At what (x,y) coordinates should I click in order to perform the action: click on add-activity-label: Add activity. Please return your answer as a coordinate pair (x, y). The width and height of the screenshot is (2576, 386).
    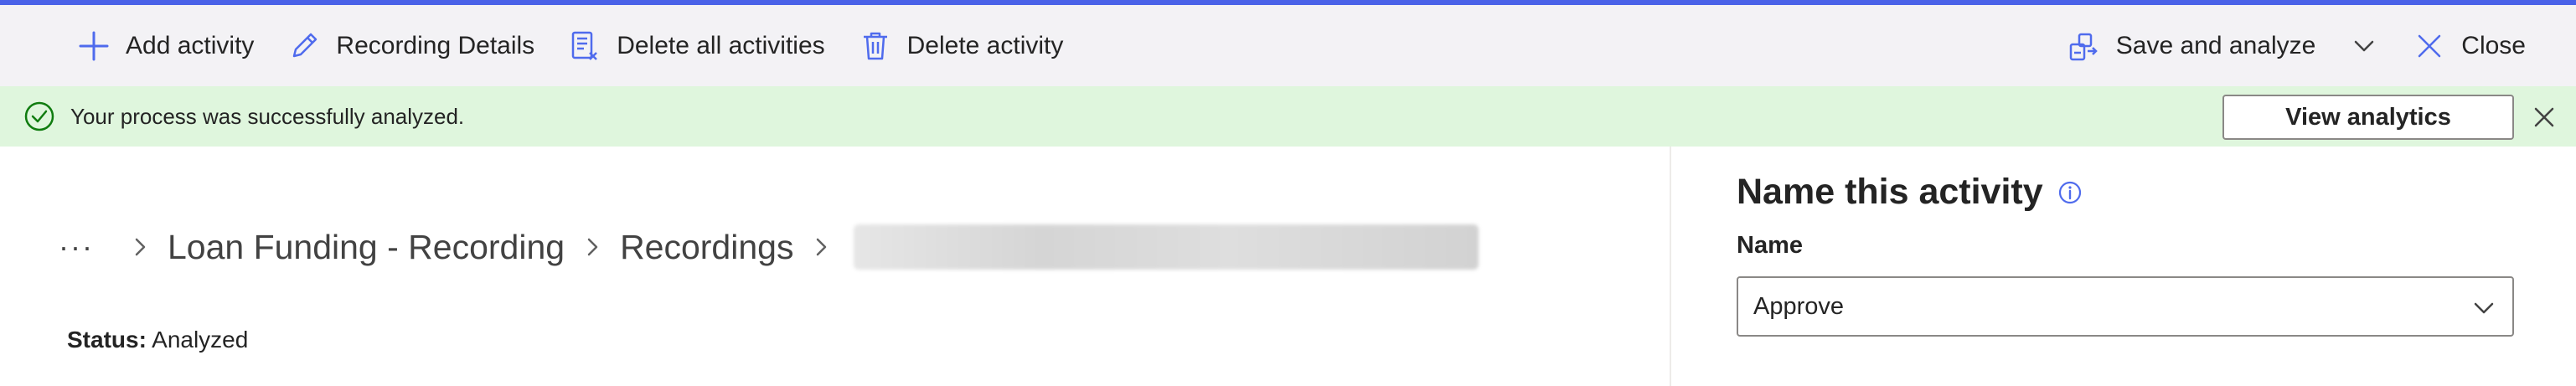
    Looking at the image, I should click on (190, 45).